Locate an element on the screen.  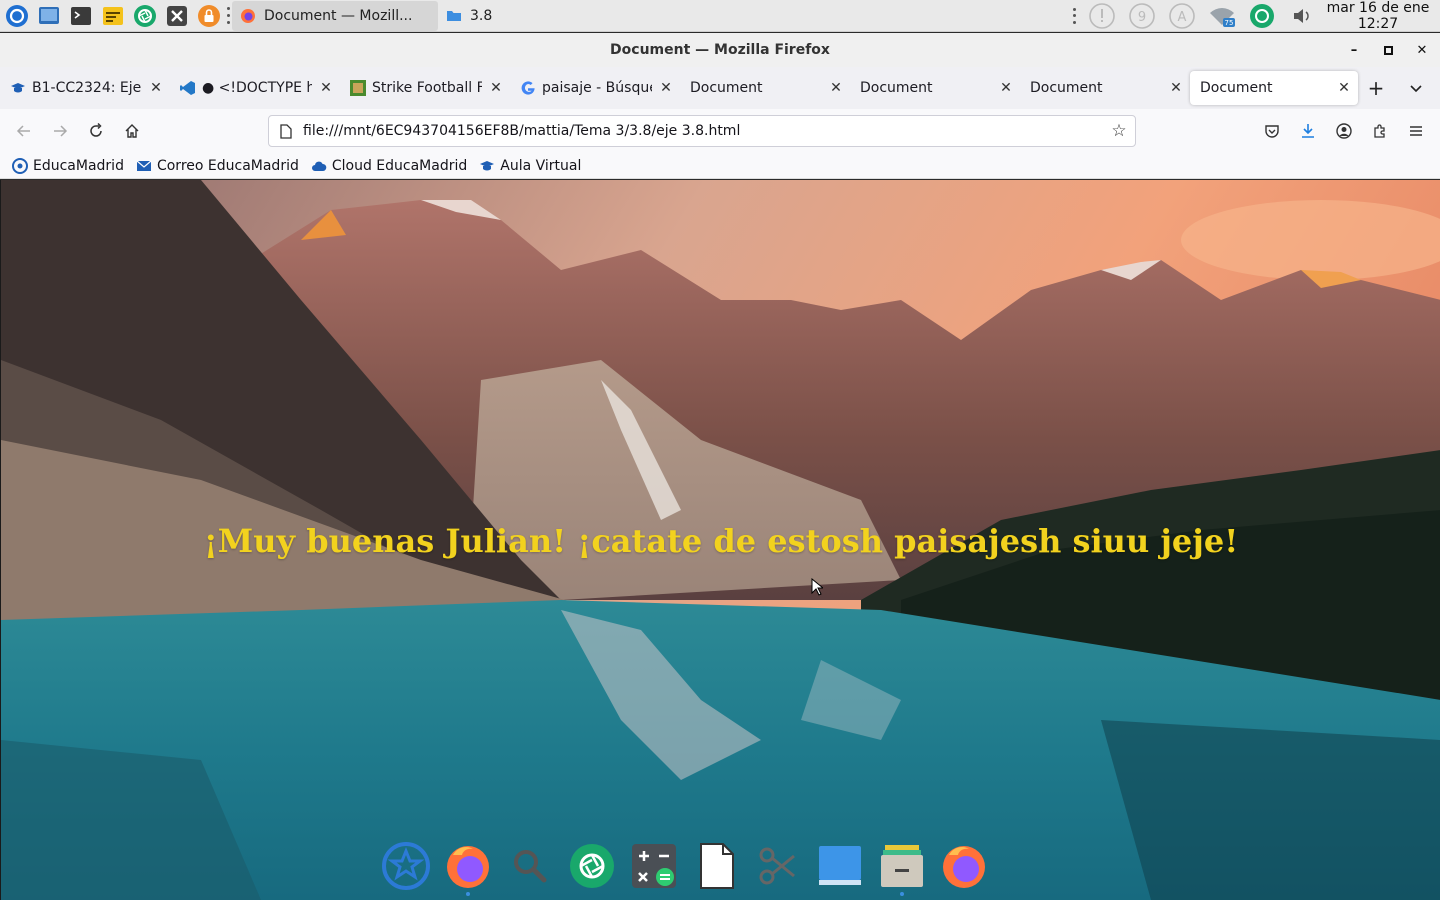
firefox-icon is located at coordinates (964, 867).